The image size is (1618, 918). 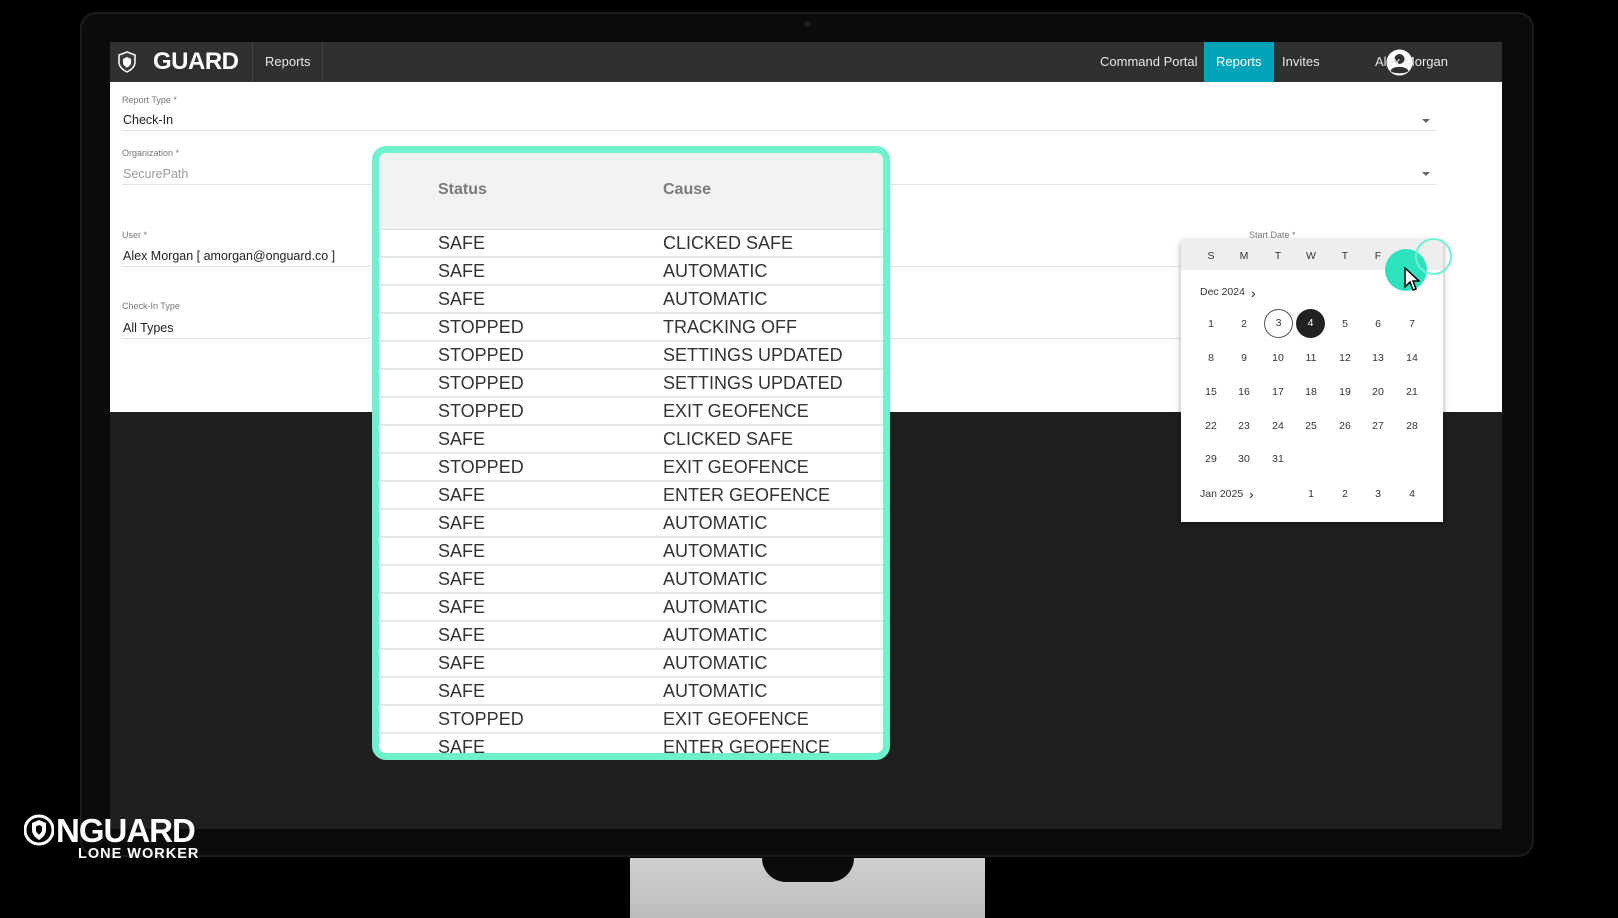 I want to click on organization-label: Organization *, so click(x=151, y=153).